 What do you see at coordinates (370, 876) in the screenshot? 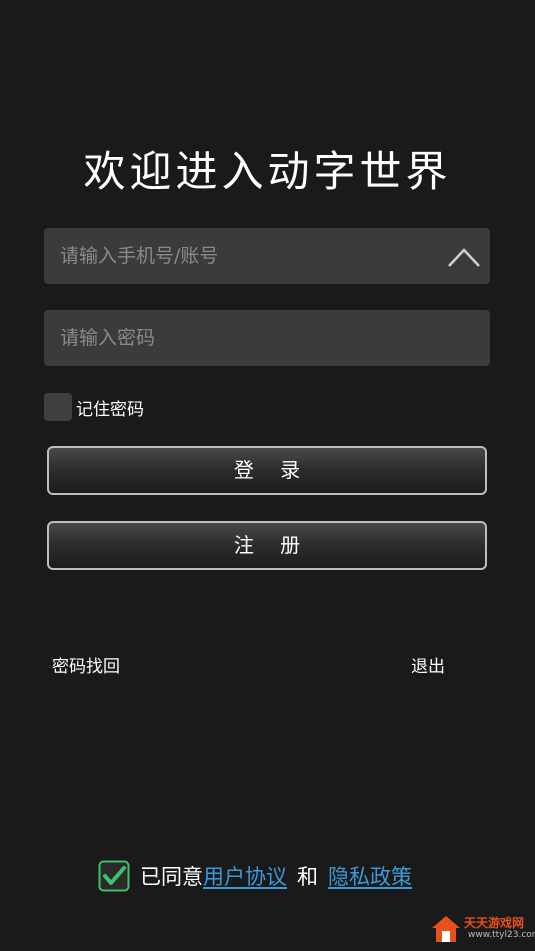
I see `privacy-policy-link: 隐私政策` at bounding box center [370, 876].